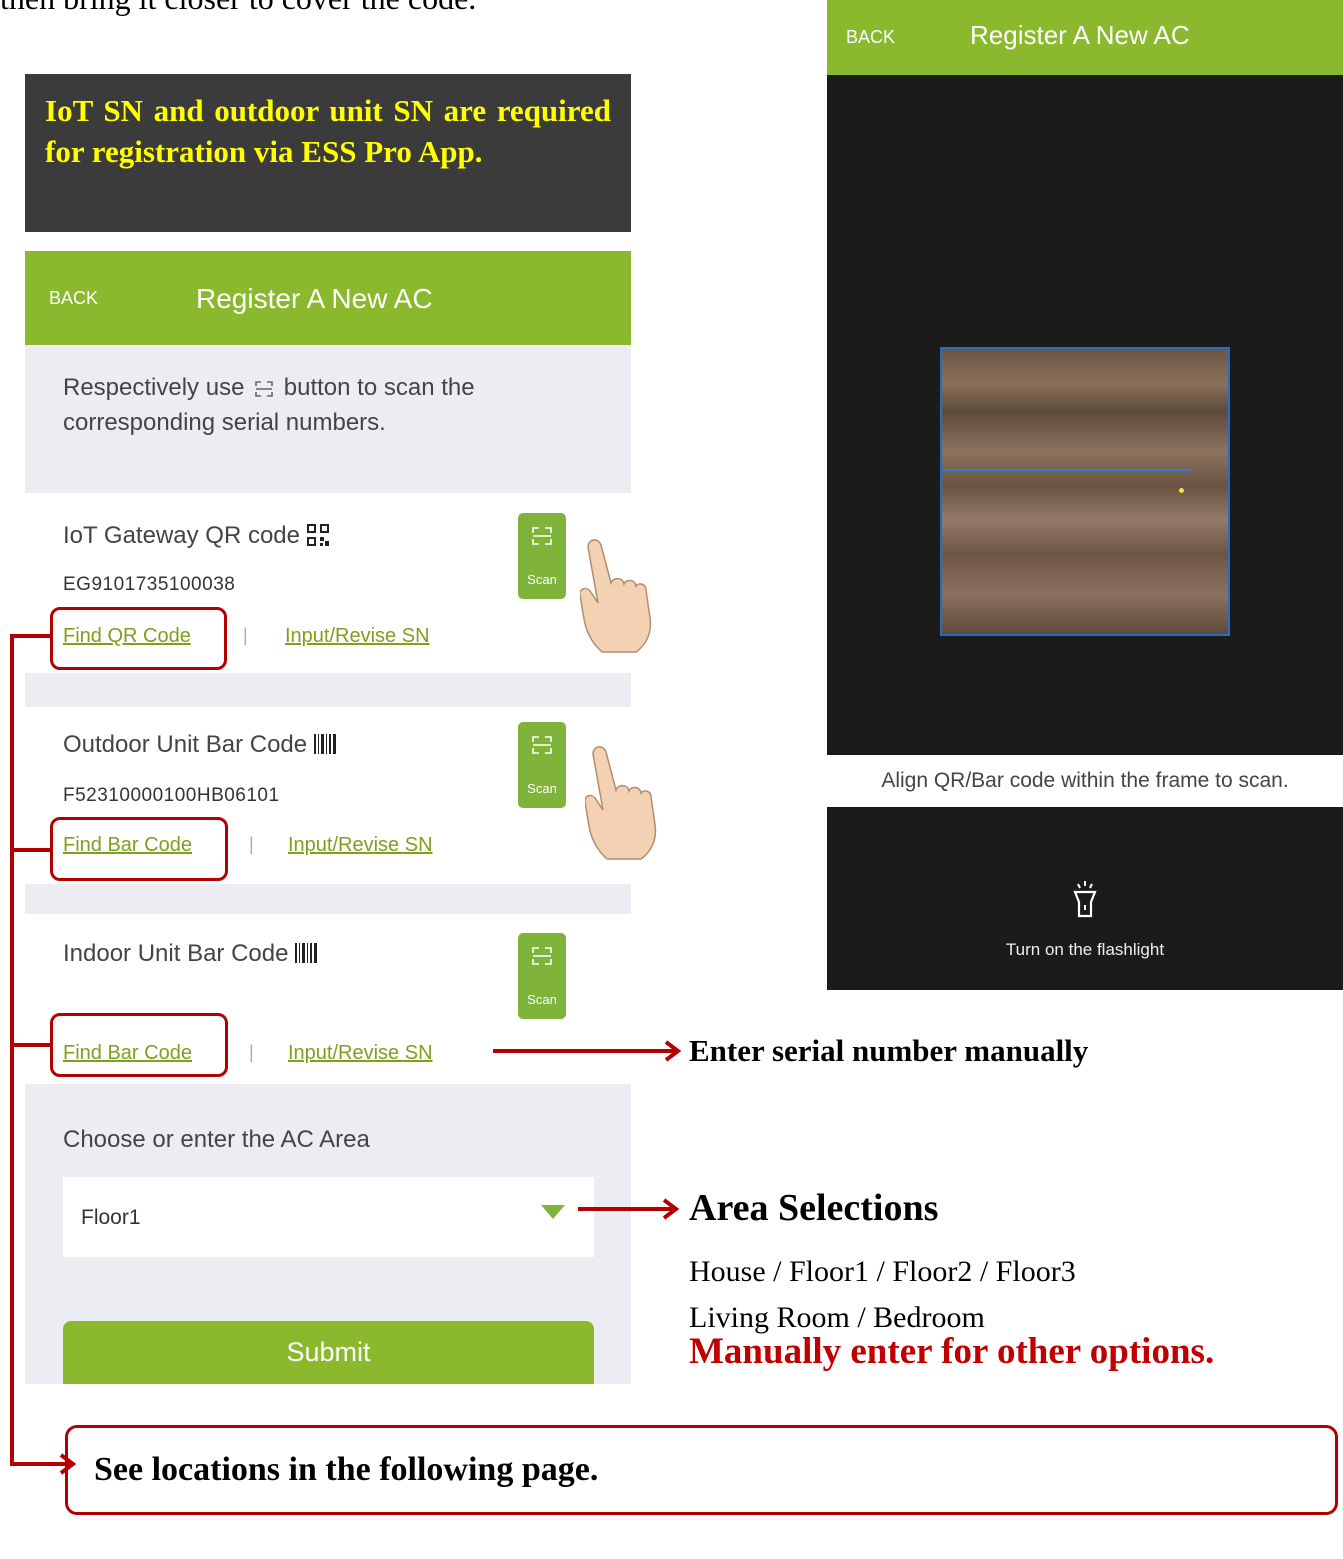 This screenshot has width=1343, height=1559. I want to click on scanner-back-button: BACK, so click(870, 37).